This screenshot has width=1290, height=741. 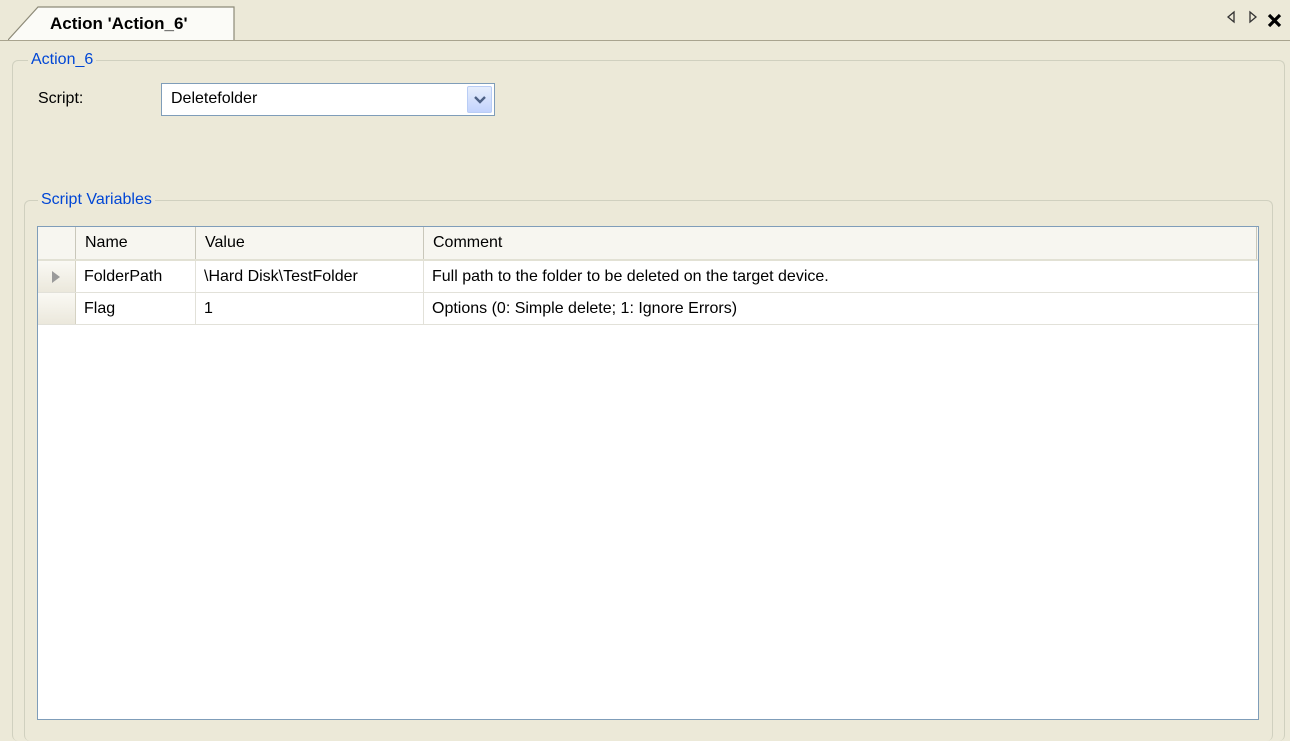 What do you see at coordinates (61, 98) in the screenshot?
I see `script-label: Script:` at bounding box center [61, 98].